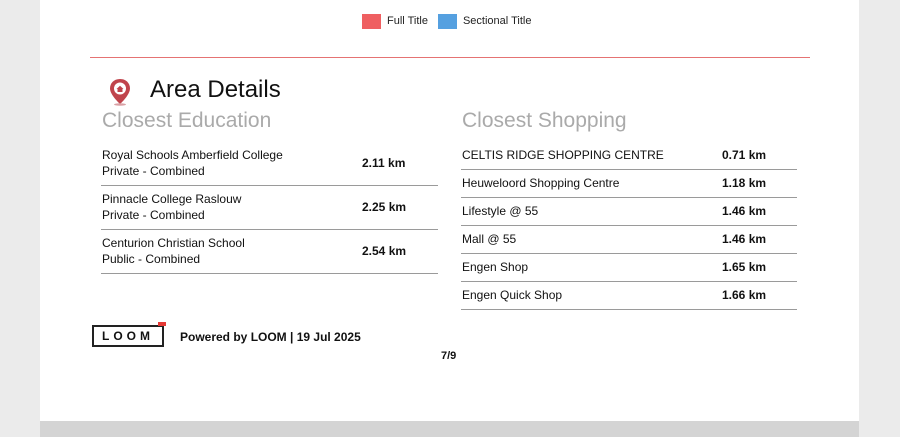 The width and height of the screenshot is (900, 437). What do you see at coordinates (544, 120) in the screenshot?
I see `shopping-heading: Closest Shopping` at bounding box center [544, 120].